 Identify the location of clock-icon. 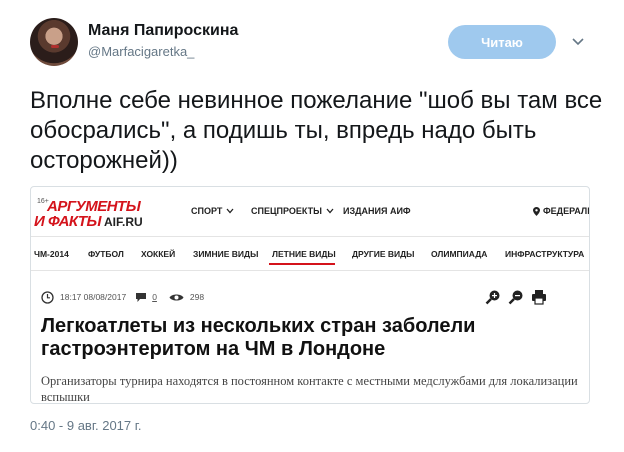
(47, 297).